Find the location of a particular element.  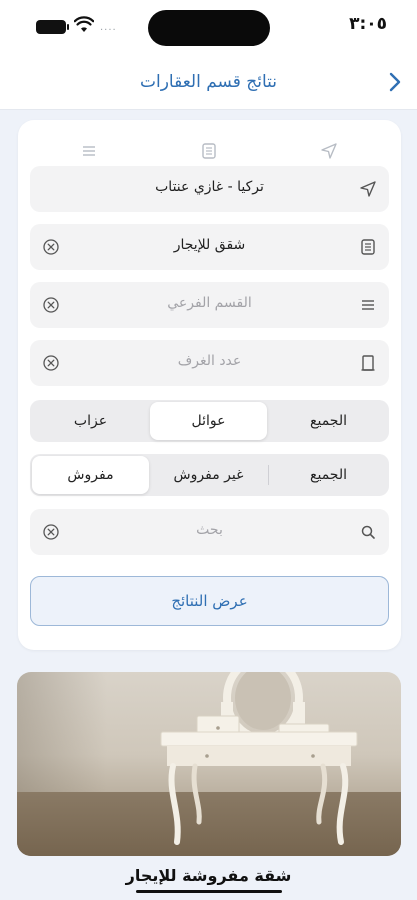

battery-icon is located at coordinates (52, 27).